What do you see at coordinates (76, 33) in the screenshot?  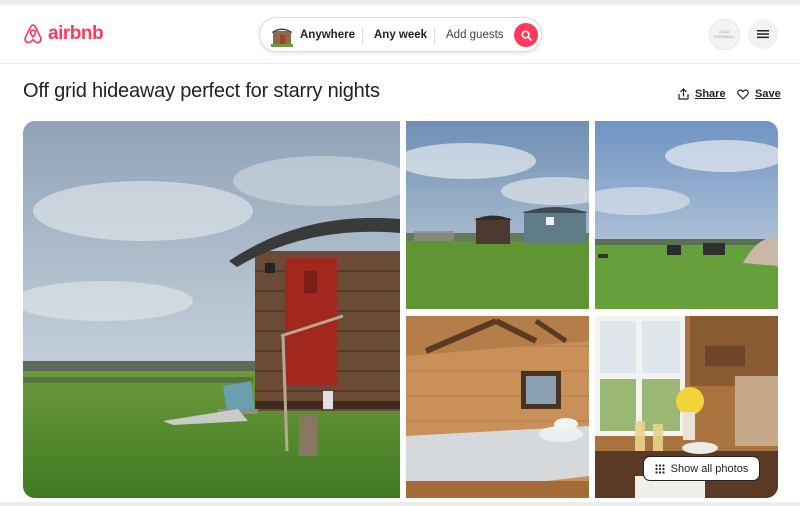 I see `brand-wordmark: airbnb` at bounding box center [76, 33].